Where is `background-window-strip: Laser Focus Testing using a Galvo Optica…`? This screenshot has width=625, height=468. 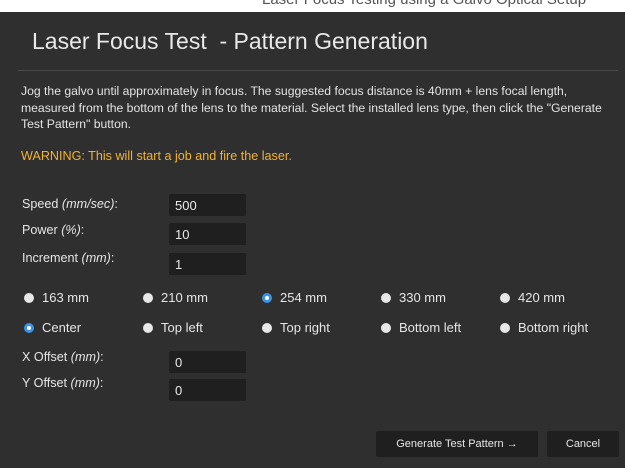 background-window-strip: Laser Focus Testing using a Galvo Optica… is located at coordinates (312, 6).